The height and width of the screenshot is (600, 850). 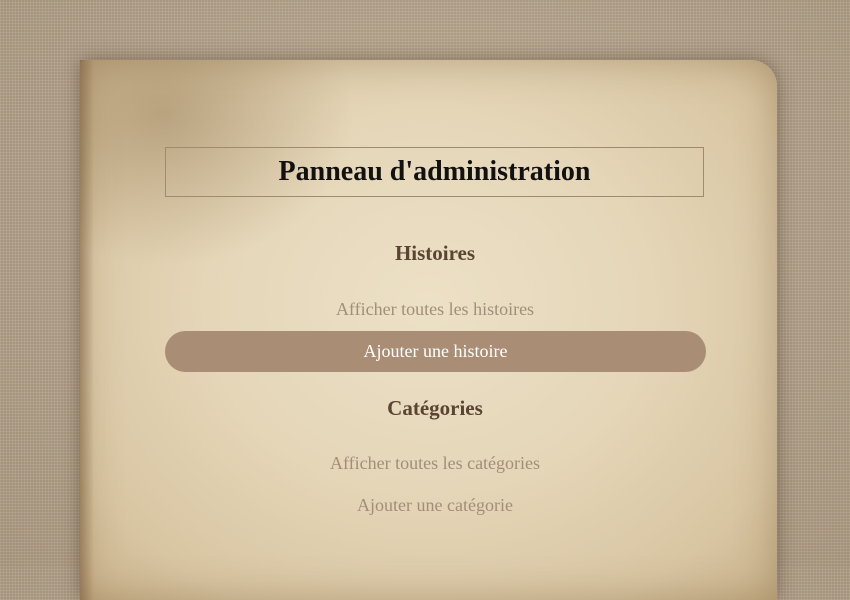 I want to click on title-box: Panneau d'administration, so click(x=434, y=172).